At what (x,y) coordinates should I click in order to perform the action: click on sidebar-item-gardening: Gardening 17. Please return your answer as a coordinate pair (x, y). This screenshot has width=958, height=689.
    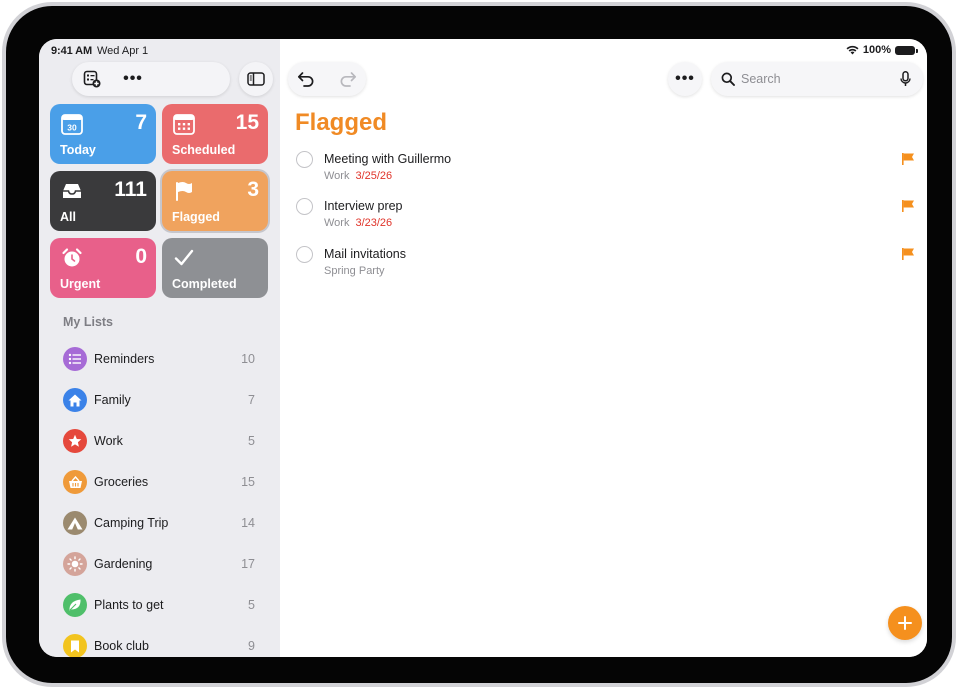
    Looking at the image, I should click on (161, 564).